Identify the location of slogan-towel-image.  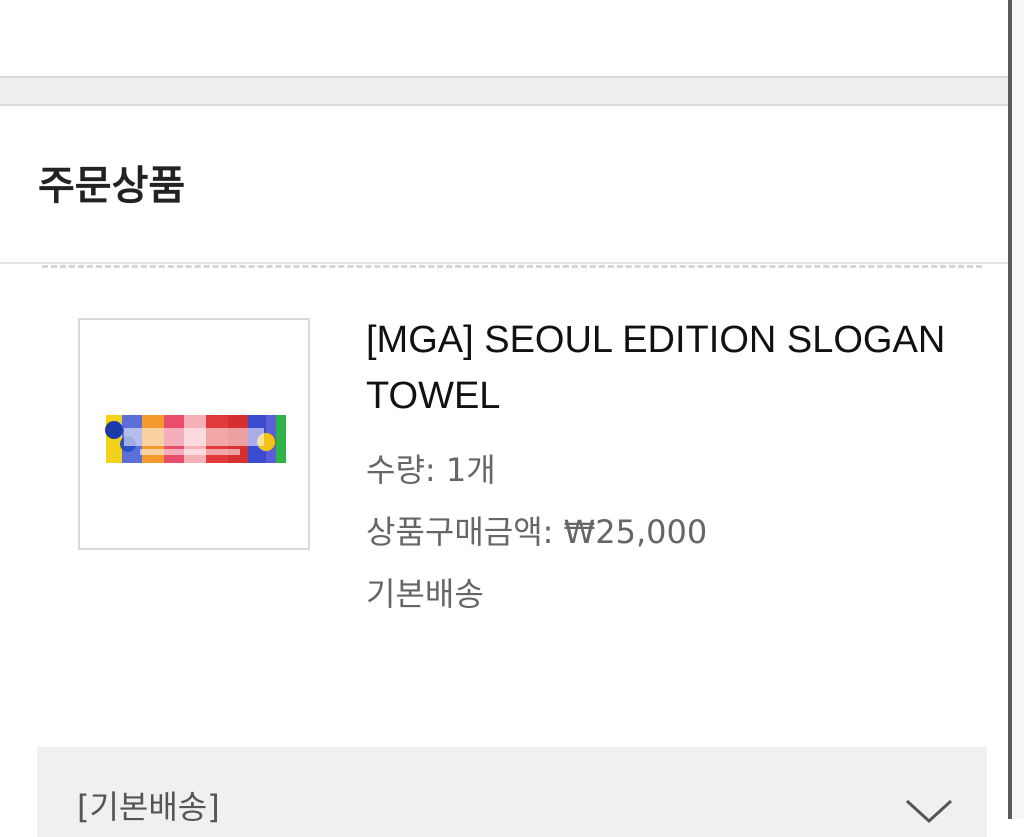
(195, 439).